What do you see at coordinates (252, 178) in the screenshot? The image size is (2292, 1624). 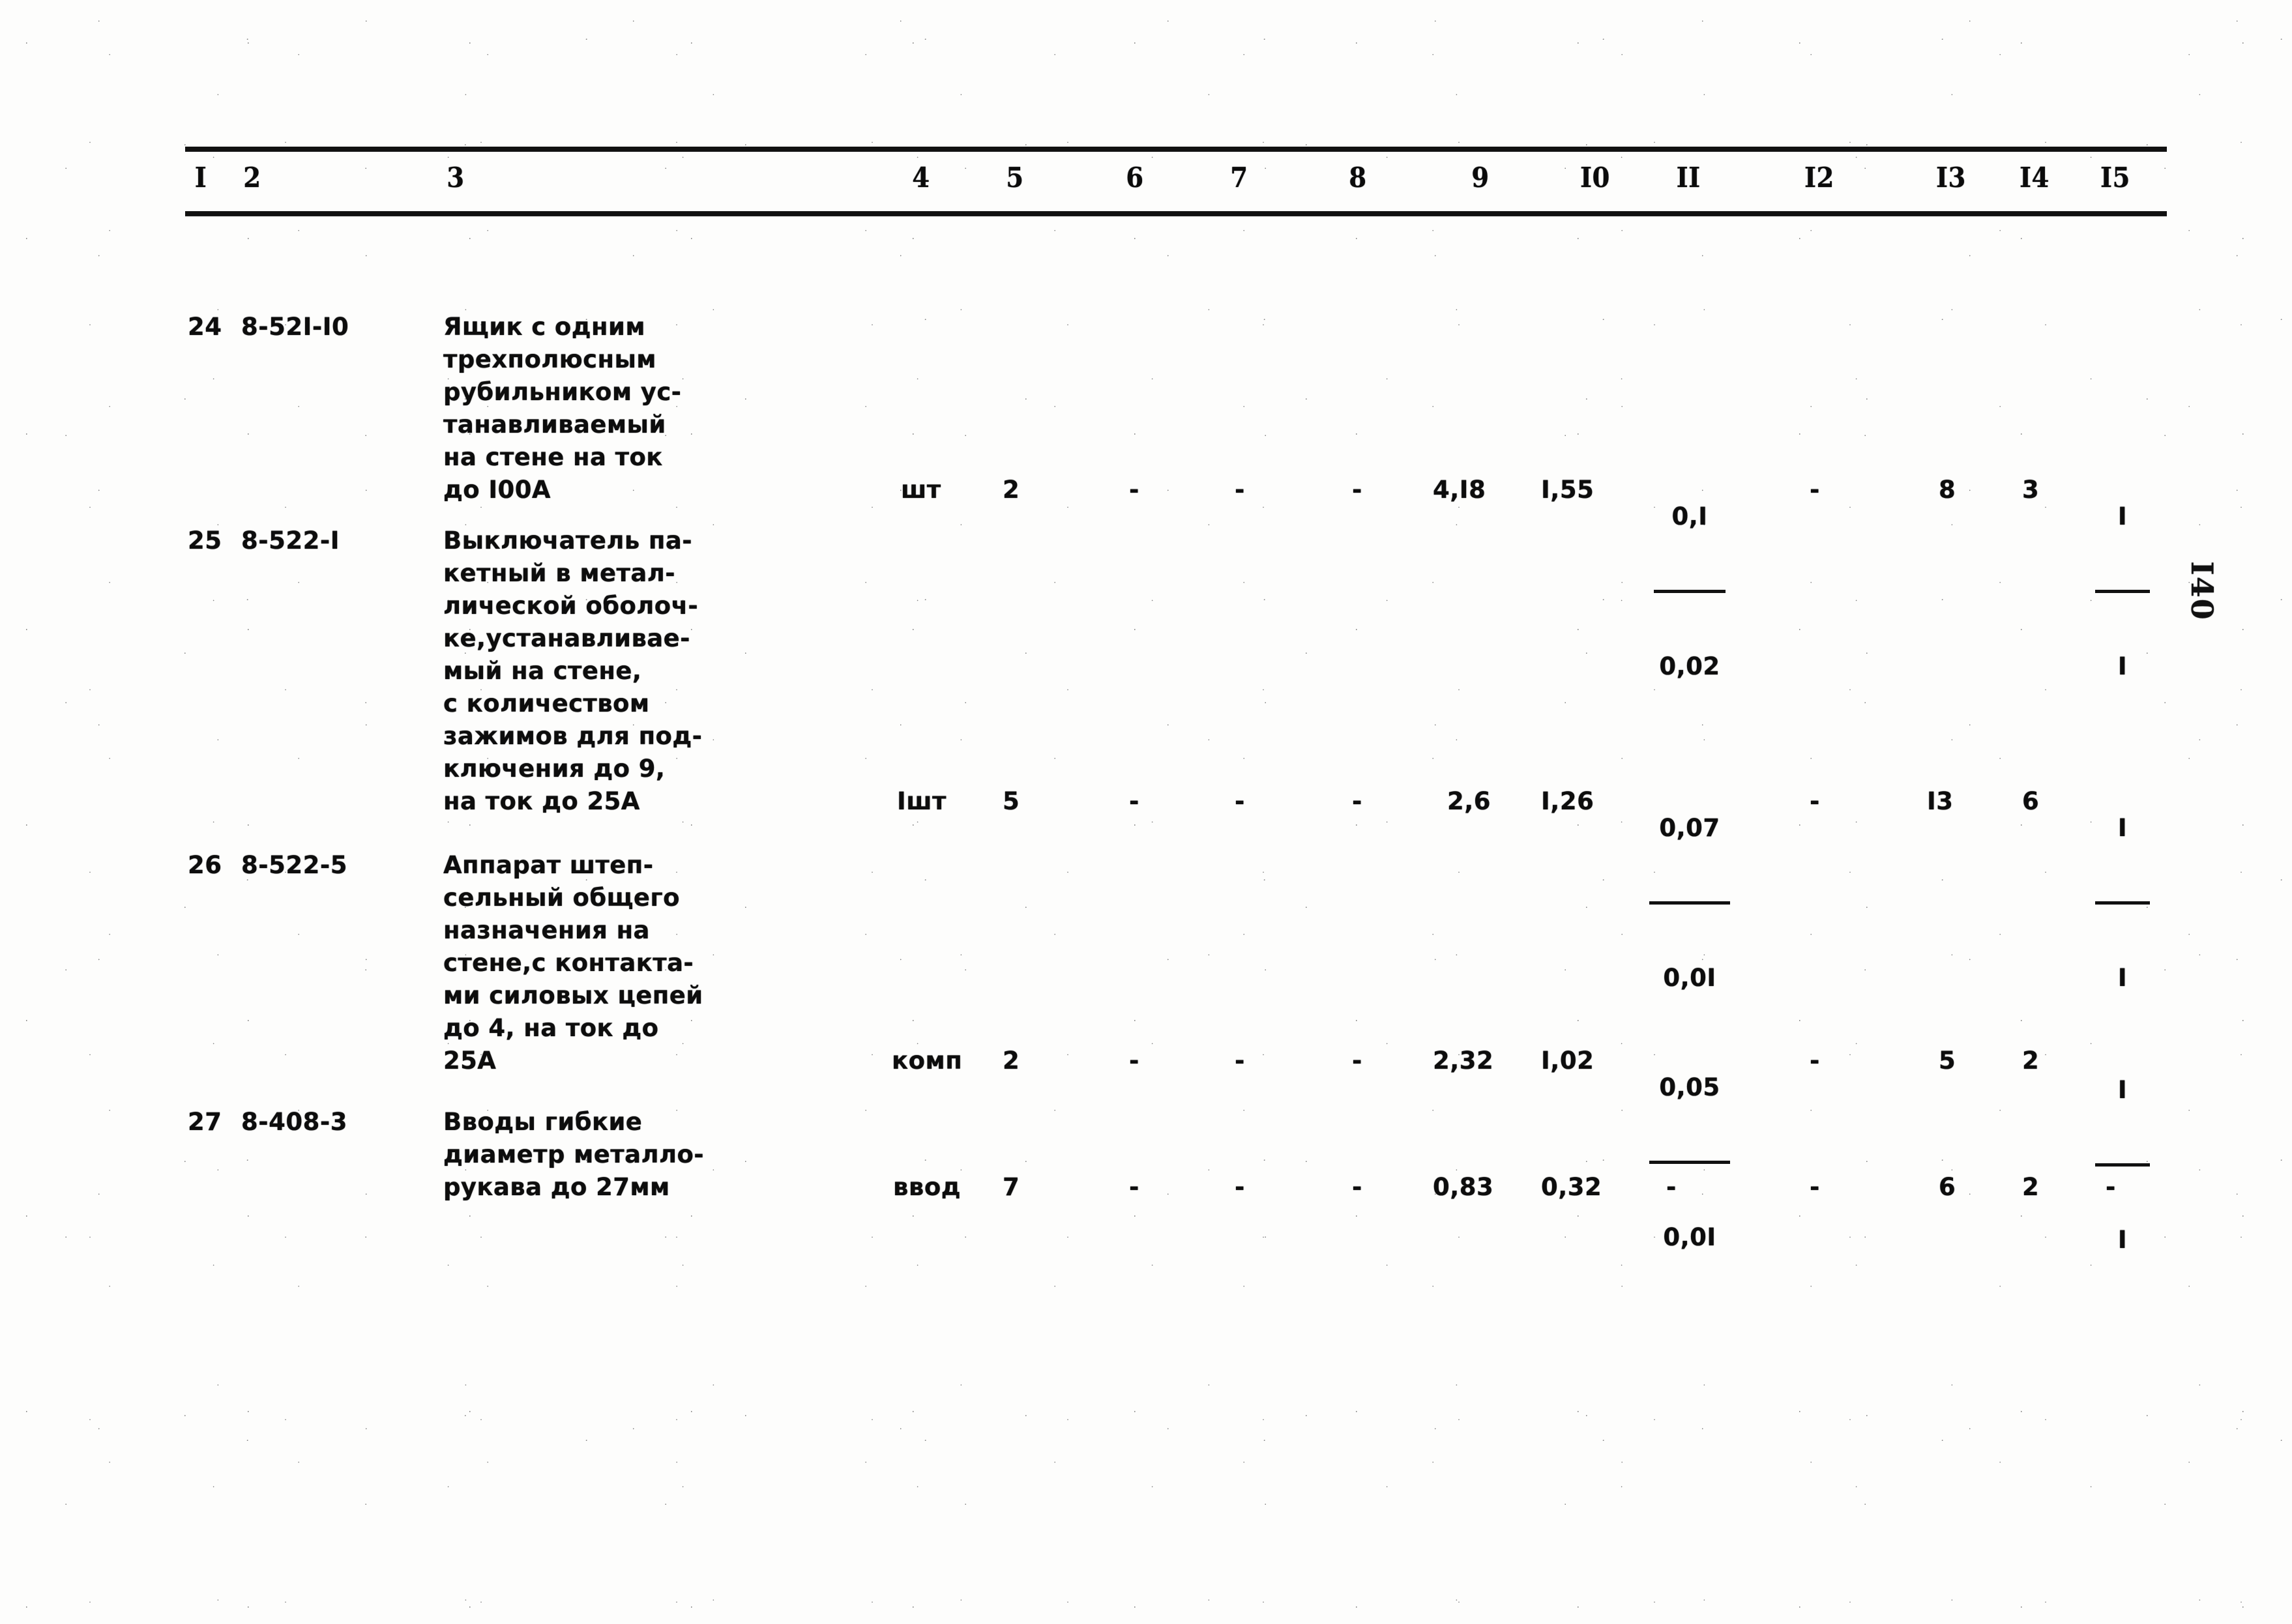 I see `column-header-2: 2` at bounding box center [252, 178].